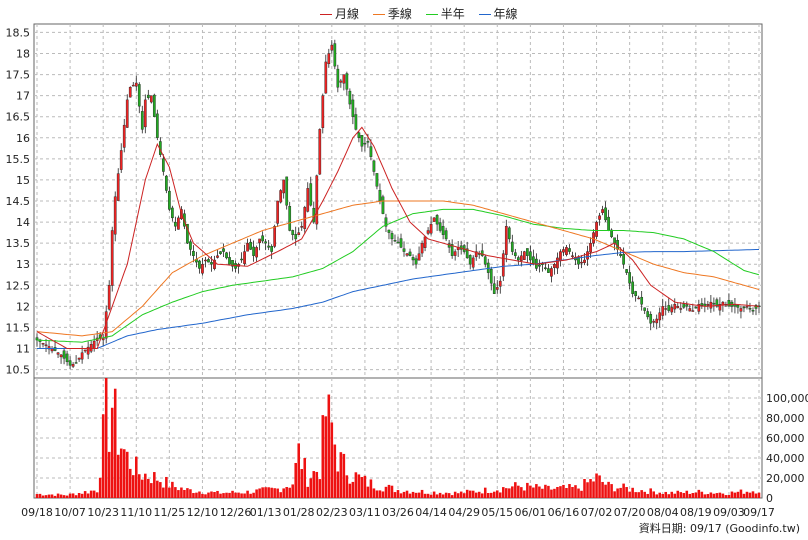 The image size is (808, 540). Describe the element at coordinates (103, 512) in the screenshot. I see `date-tick-label: 10/23` at that location.